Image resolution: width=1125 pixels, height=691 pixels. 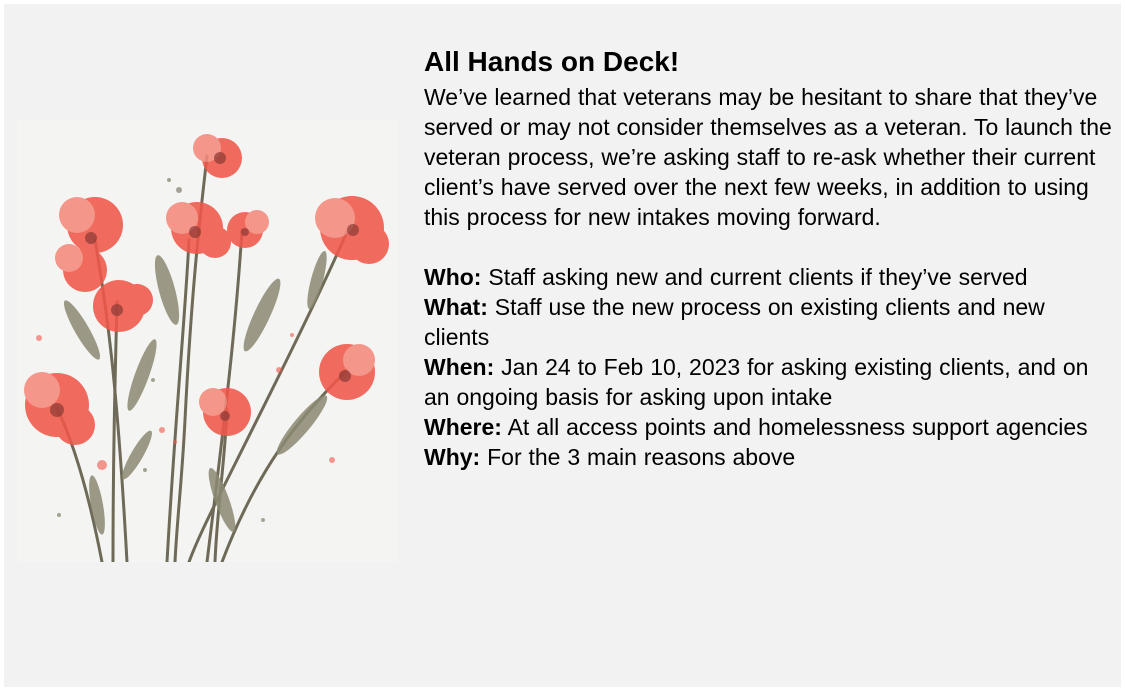 I want to click on detail-label: Where:, so click(x=463, y=427).